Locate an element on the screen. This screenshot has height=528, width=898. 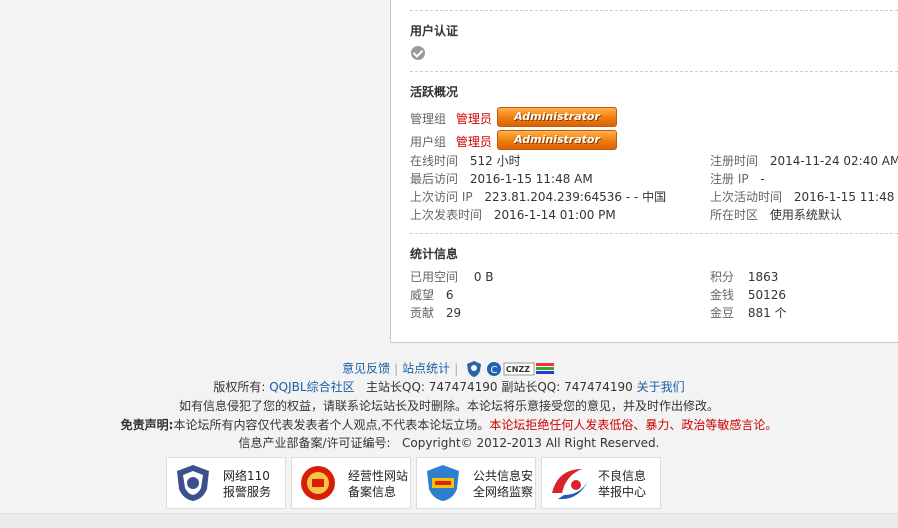
report-center-line2: 举报中心 is located at coordinates (622, 492).